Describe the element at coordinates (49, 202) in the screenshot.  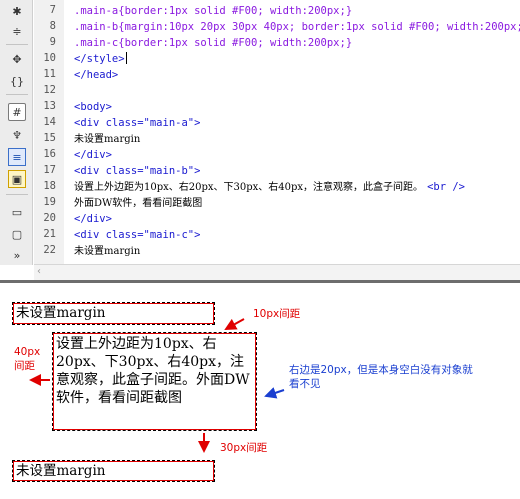
I see `line-number: 19` at that location.